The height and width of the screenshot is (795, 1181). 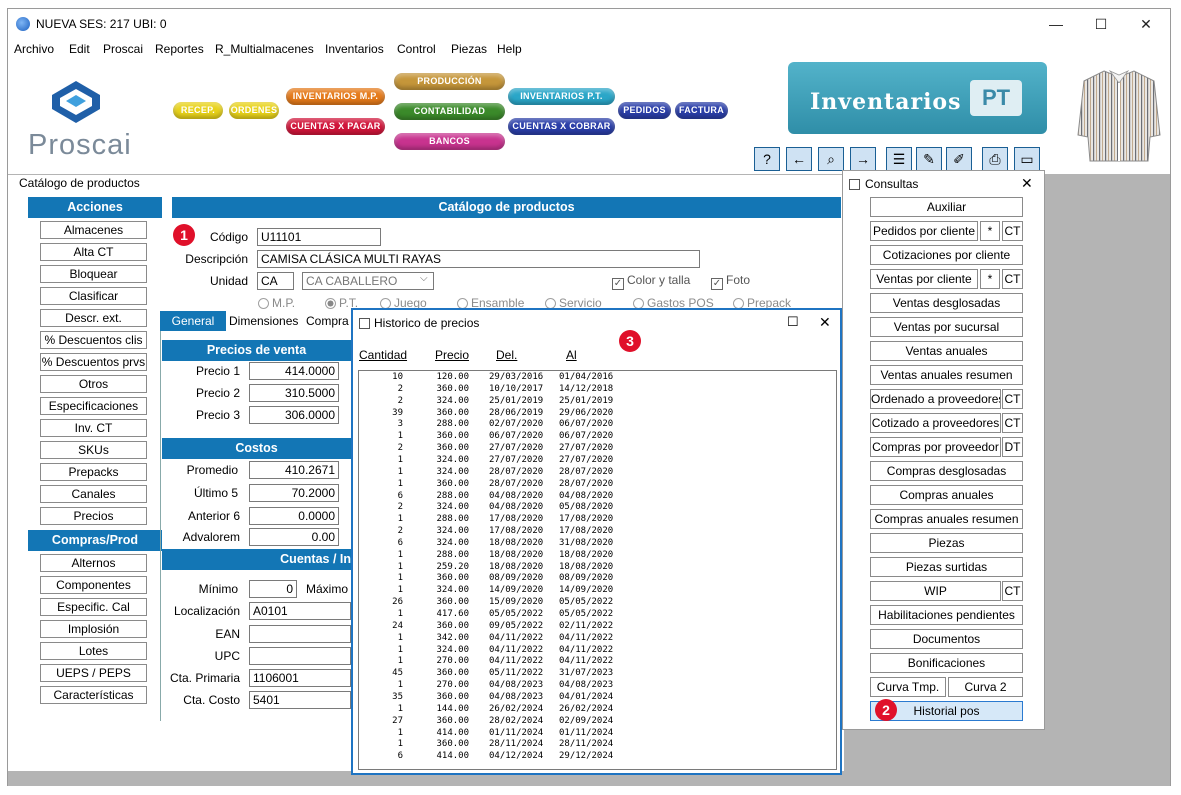 What do you see at coordinates (294, 415) in the screenshot?
I see `precio3-field: 306.0000` at bounding box center [294, 415].